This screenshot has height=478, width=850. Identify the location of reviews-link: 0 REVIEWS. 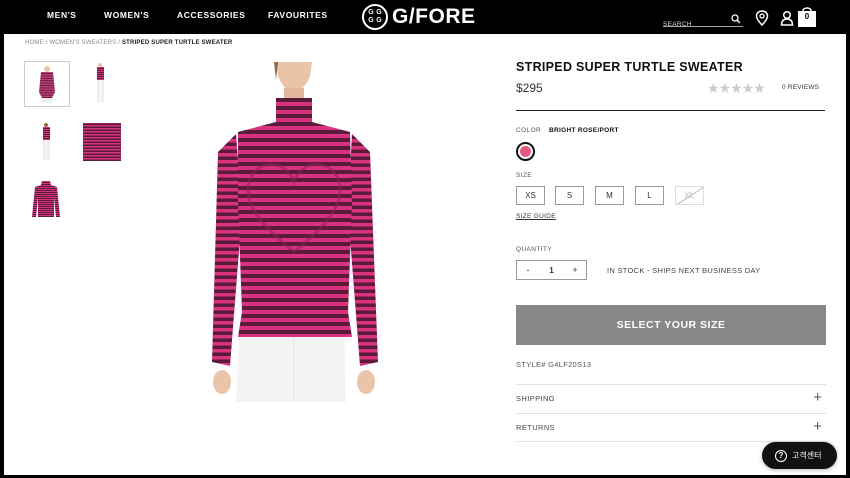
(800, 87).